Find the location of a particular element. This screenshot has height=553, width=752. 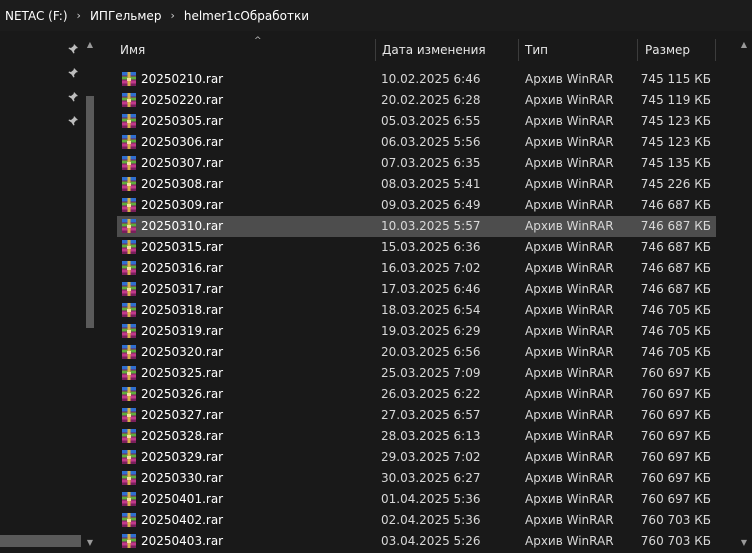

file-name: 20250402.rar is located at coordinates (182, 520).